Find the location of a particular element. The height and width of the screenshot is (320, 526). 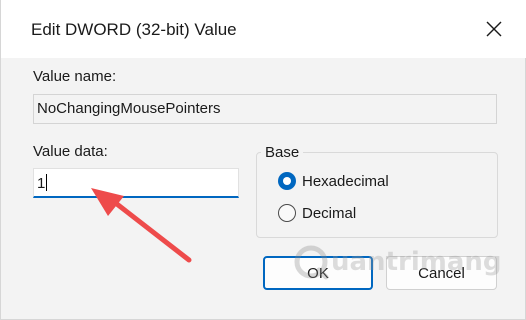

ok-button: OK is located at coordinates (318, 273).